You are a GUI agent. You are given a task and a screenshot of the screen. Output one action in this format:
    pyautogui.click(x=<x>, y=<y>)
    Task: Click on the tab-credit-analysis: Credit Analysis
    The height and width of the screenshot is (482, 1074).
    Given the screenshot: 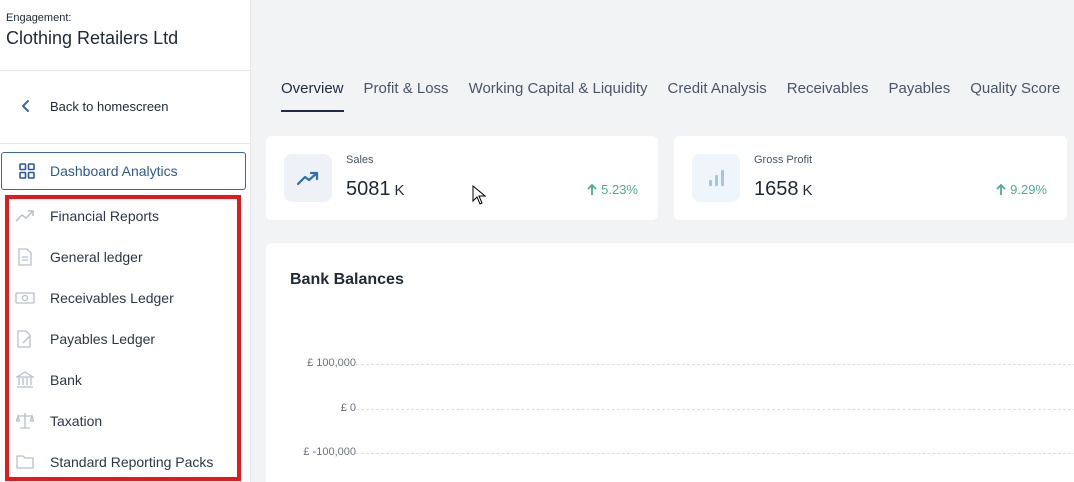 What is the action you would take?
    pyautogui.click(x=717, y=96)
    